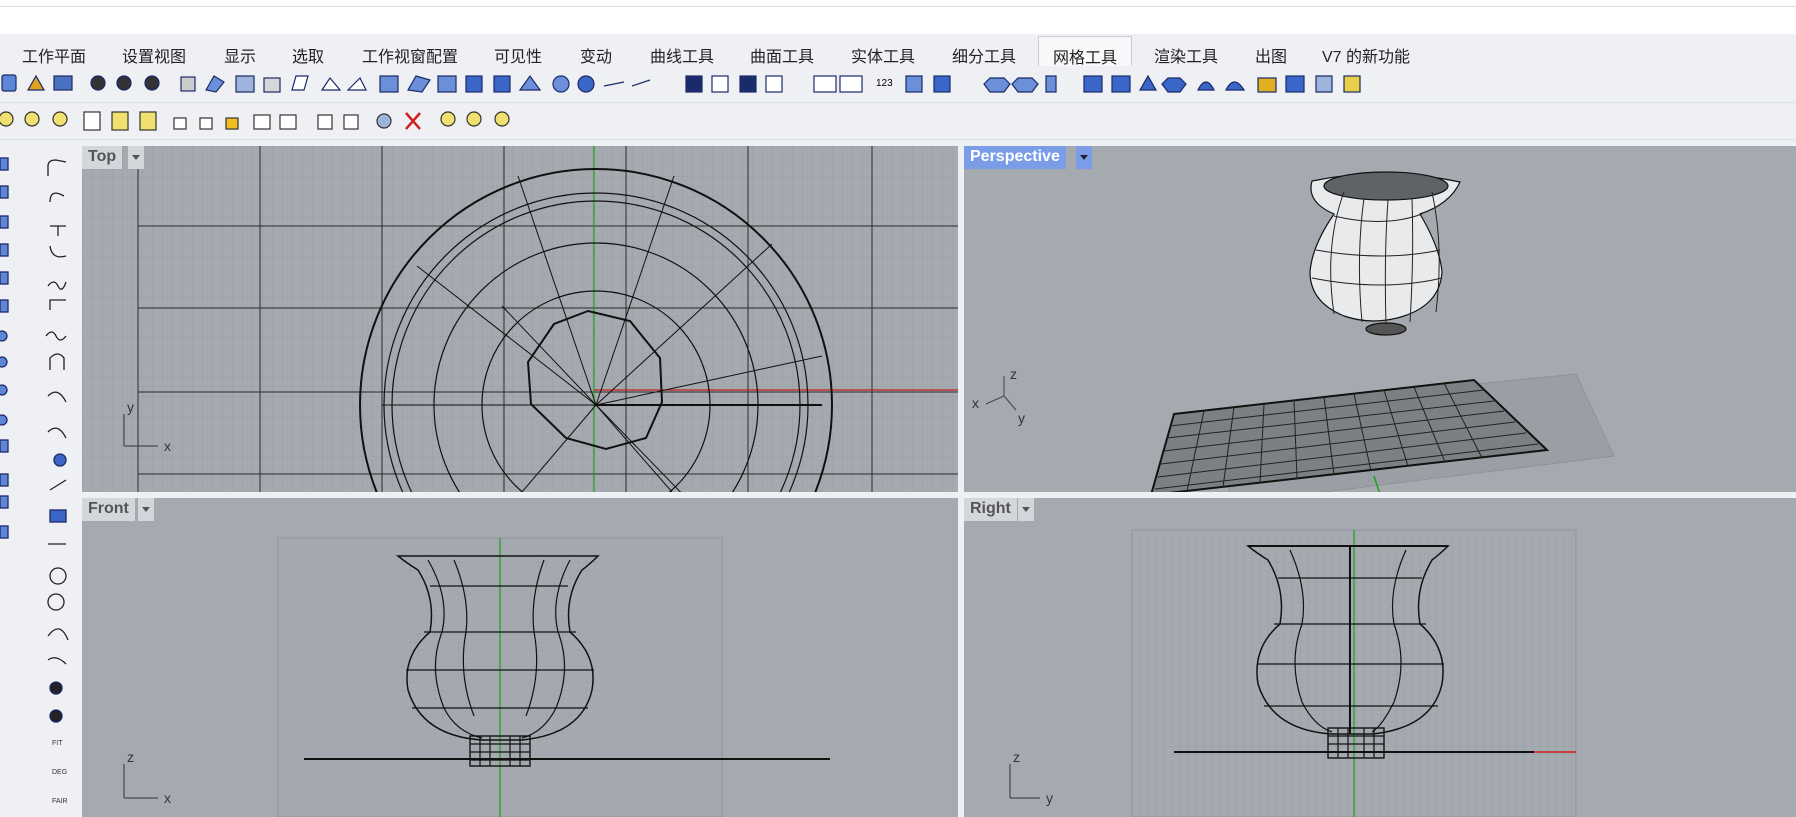  What do you see at coordinates (883, 55) in the screenshot?
I see `tab-solid-tools: 实体工具` at bounding box center [883, 55].